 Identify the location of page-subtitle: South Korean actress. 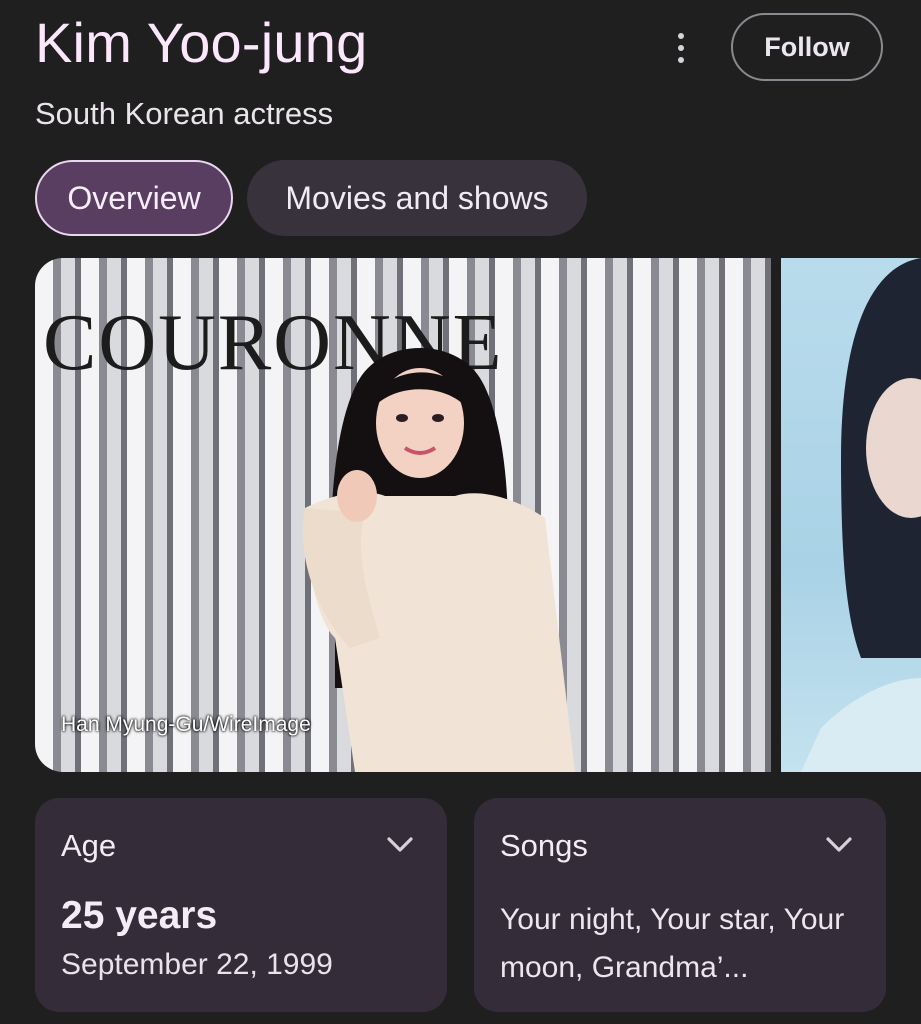
(184, 113).